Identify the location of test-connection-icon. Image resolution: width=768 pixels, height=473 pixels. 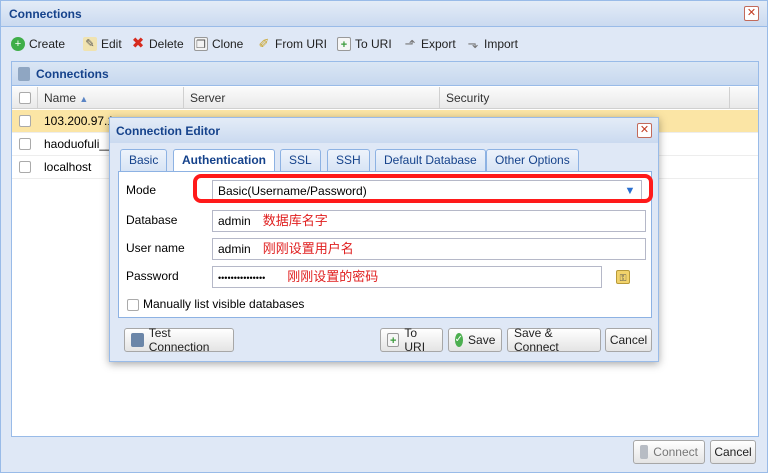
(137, 340).